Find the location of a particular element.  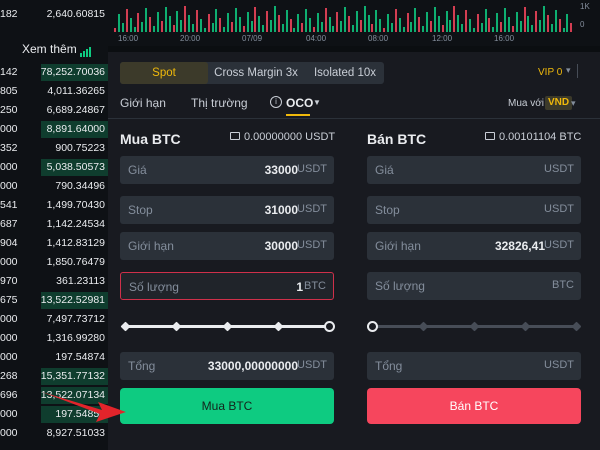

buy-amount-field: Số lượng 1 BTC is located at coordinates (227, 286).